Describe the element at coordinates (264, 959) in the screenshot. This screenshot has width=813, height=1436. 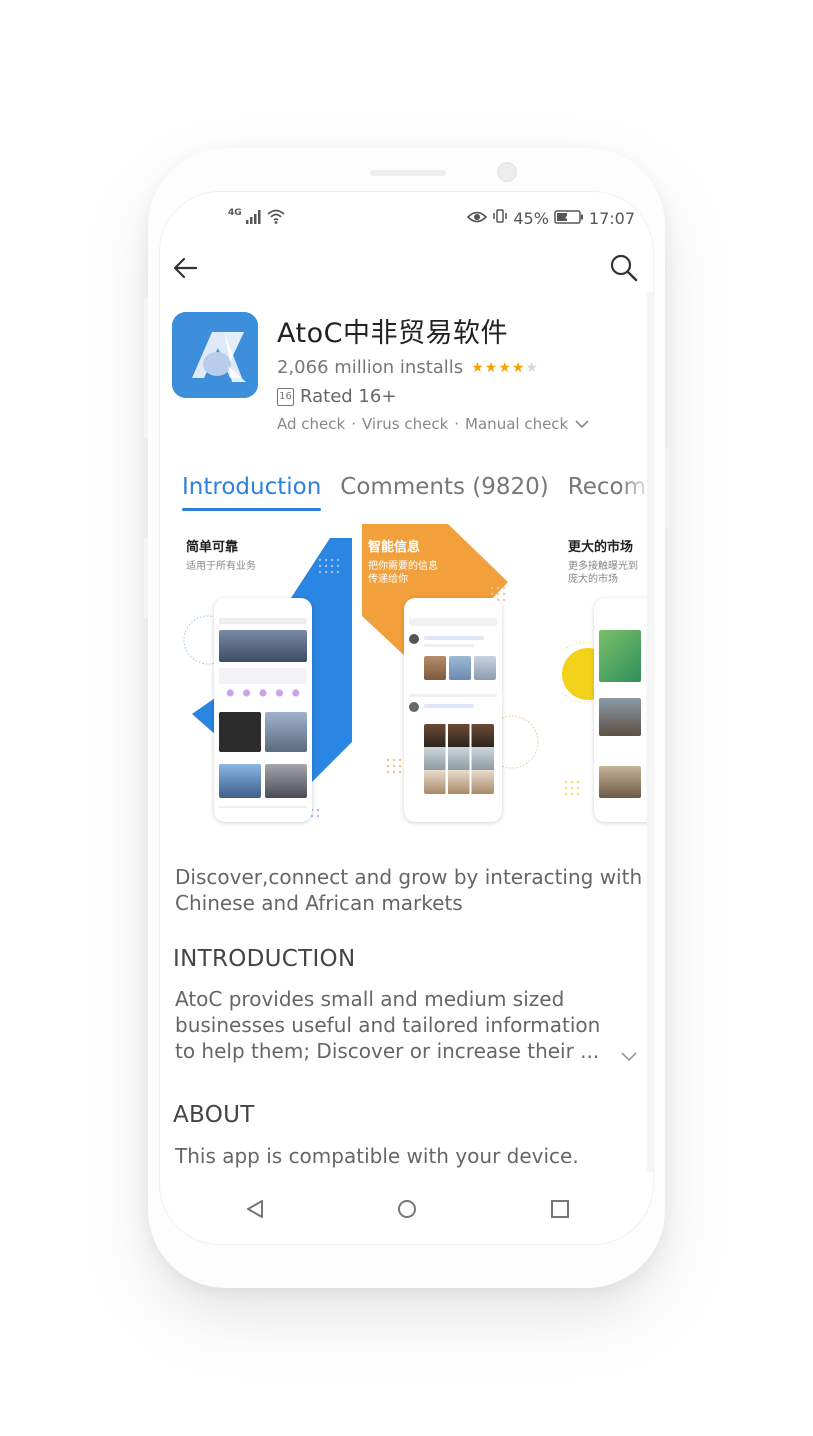
I see `introduction-heading: INTRODUCTION` at that location.